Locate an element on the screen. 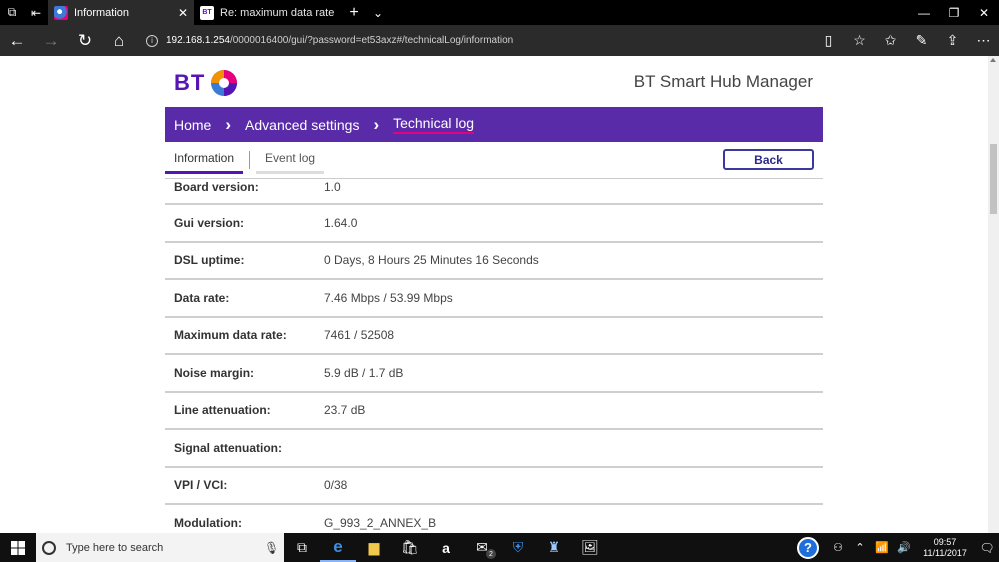 The height and width of the screenshot is (562, 999). bt-favicon-icon: BT is located at coordinates (207, 12).